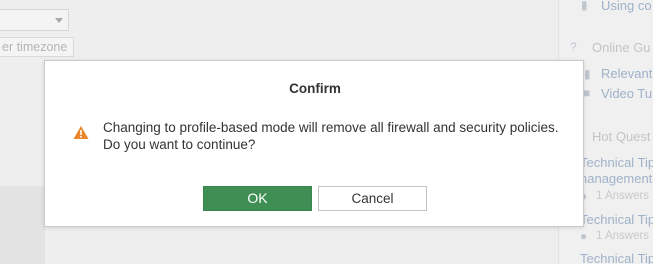 Image resolution: width=653 pixels, height=264 pixels. Describe the element at coordinates (37, 47) in the screenshot. I see `timezone-button: er timezone` at that location.